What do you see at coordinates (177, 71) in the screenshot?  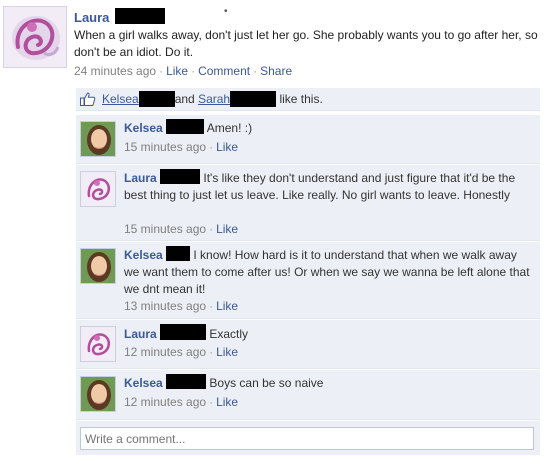 I see `post-like-link: Like` at bounding box center [177, 71].